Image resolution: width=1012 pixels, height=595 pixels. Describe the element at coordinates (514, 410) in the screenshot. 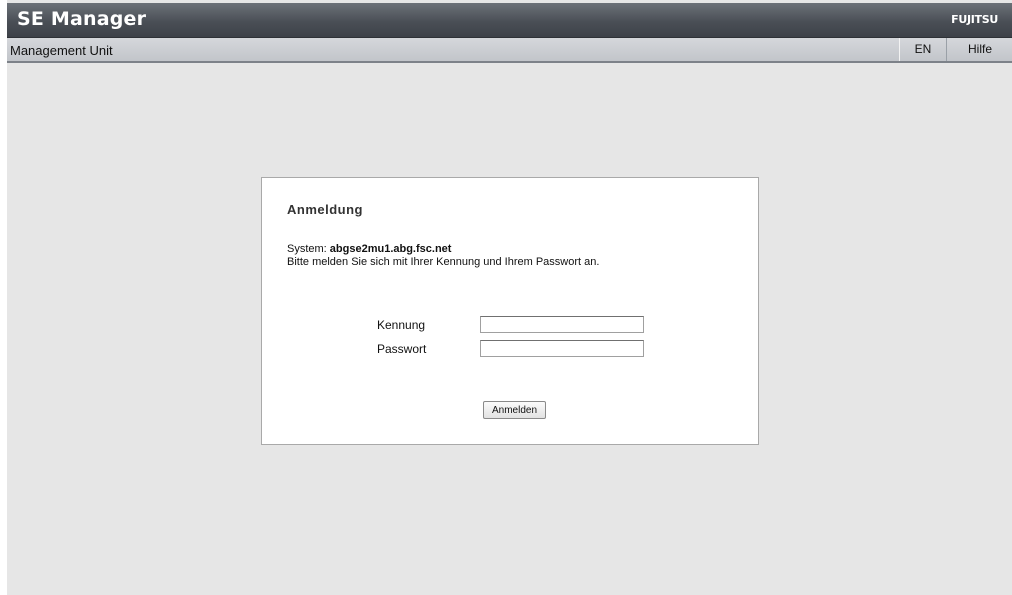

I see `login-button: Anmelden` at that location.